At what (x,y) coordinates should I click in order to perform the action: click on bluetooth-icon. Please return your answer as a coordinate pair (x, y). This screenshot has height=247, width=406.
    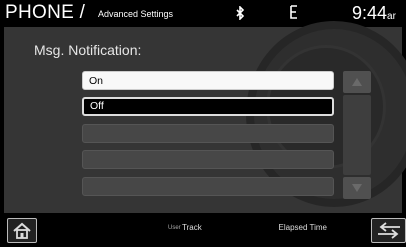
    Looking at the image, I should click on (240, 14).